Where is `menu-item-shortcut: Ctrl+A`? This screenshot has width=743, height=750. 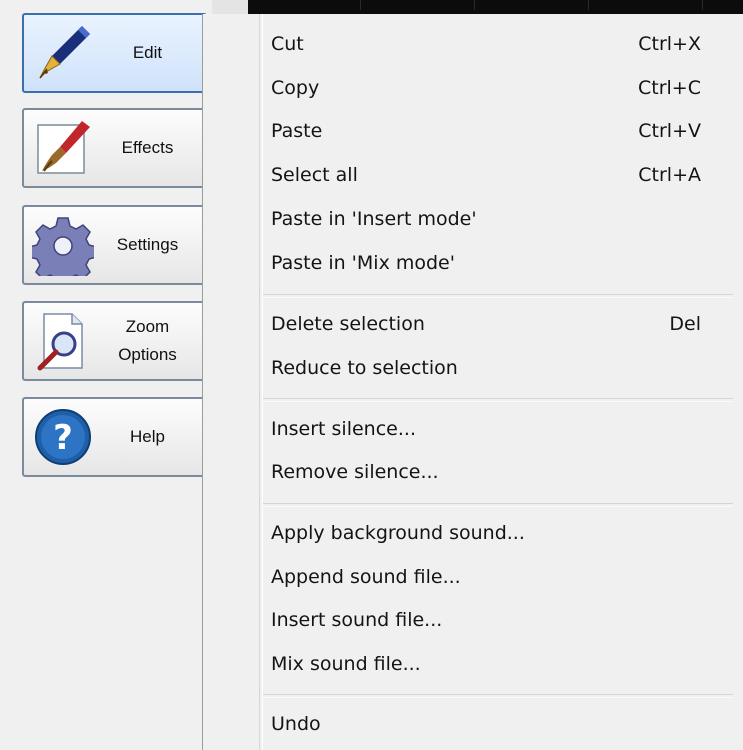 menu-item-shortcut: Ctrl+A is located at coordinates (669, 175).